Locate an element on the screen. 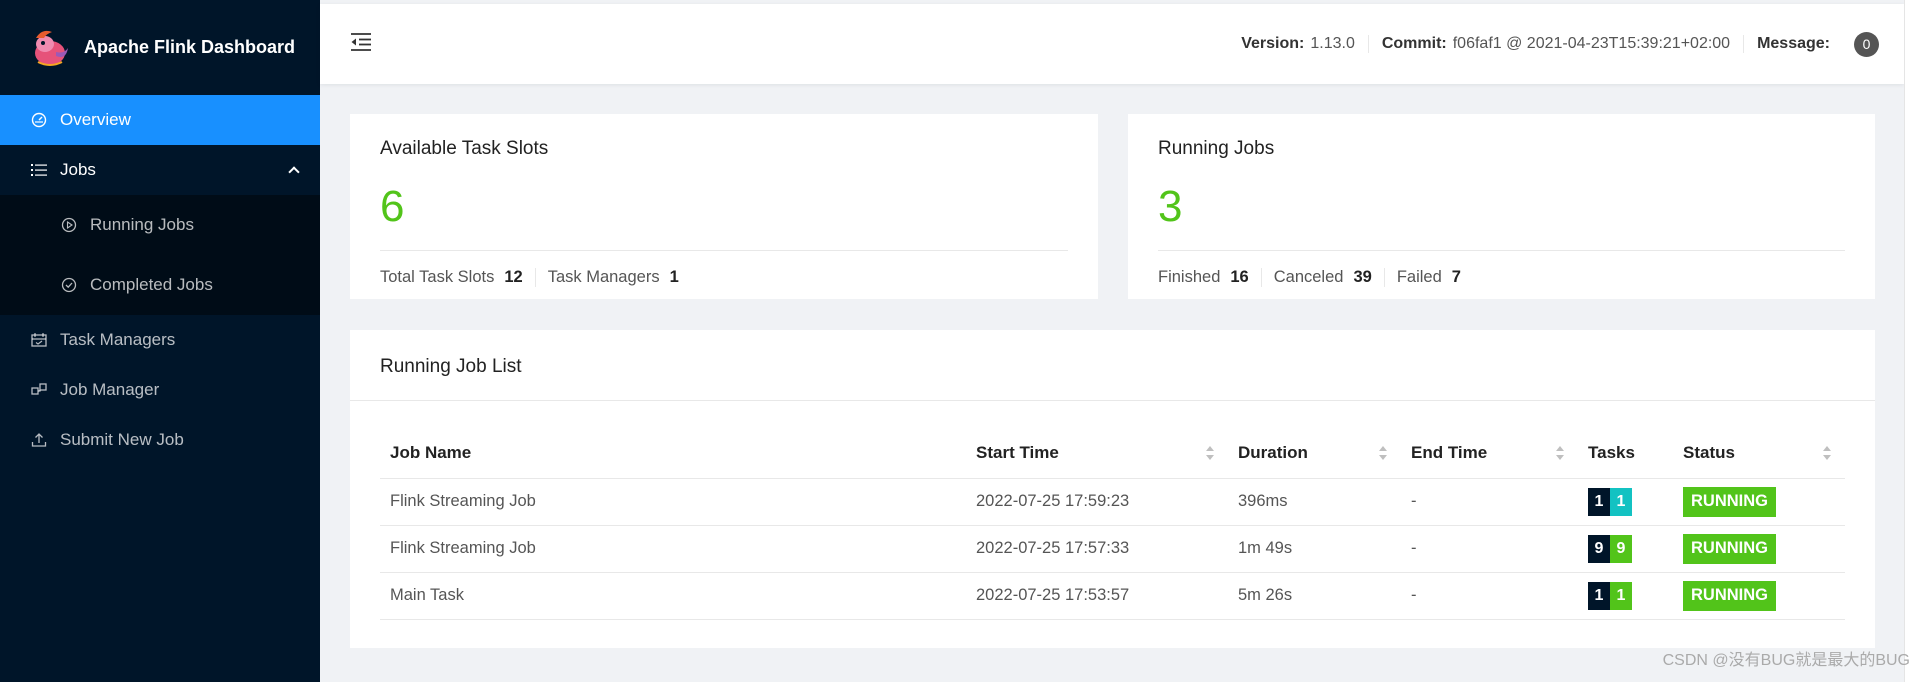 Image resolution: width=1920 pixels, height=682 pixels. duration-cell: 1m 49s is located at coordinates (1314, 549).